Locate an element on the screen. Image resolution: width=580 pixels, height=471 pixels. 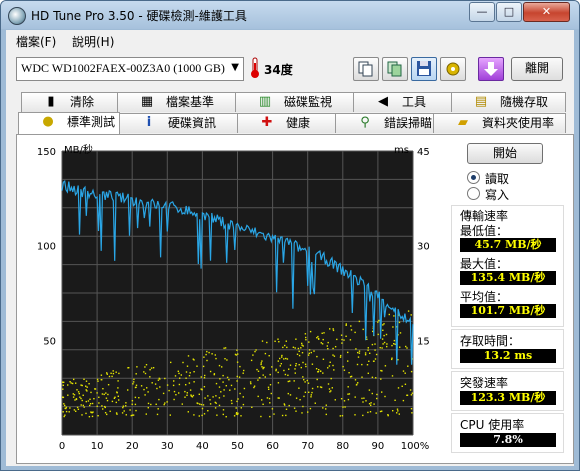
copy-info-button is located at coordinates (366, 69).